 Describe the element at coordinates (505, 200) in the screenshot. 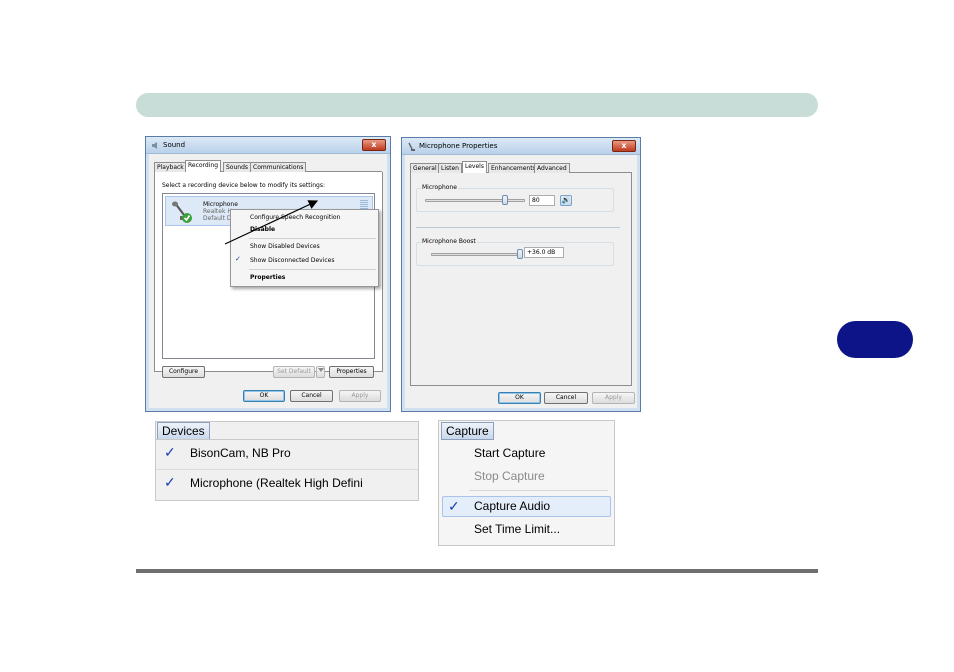

I see `microphone-slider-thumb` at that location.